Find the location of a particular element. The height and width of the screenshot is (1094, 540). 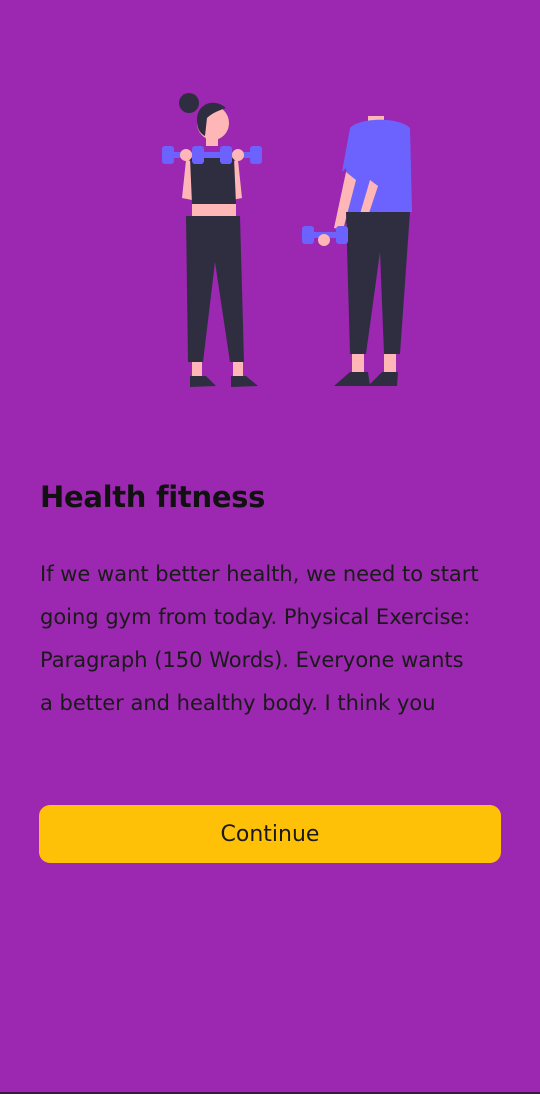

man-figure is located at coordinates (357, 251).